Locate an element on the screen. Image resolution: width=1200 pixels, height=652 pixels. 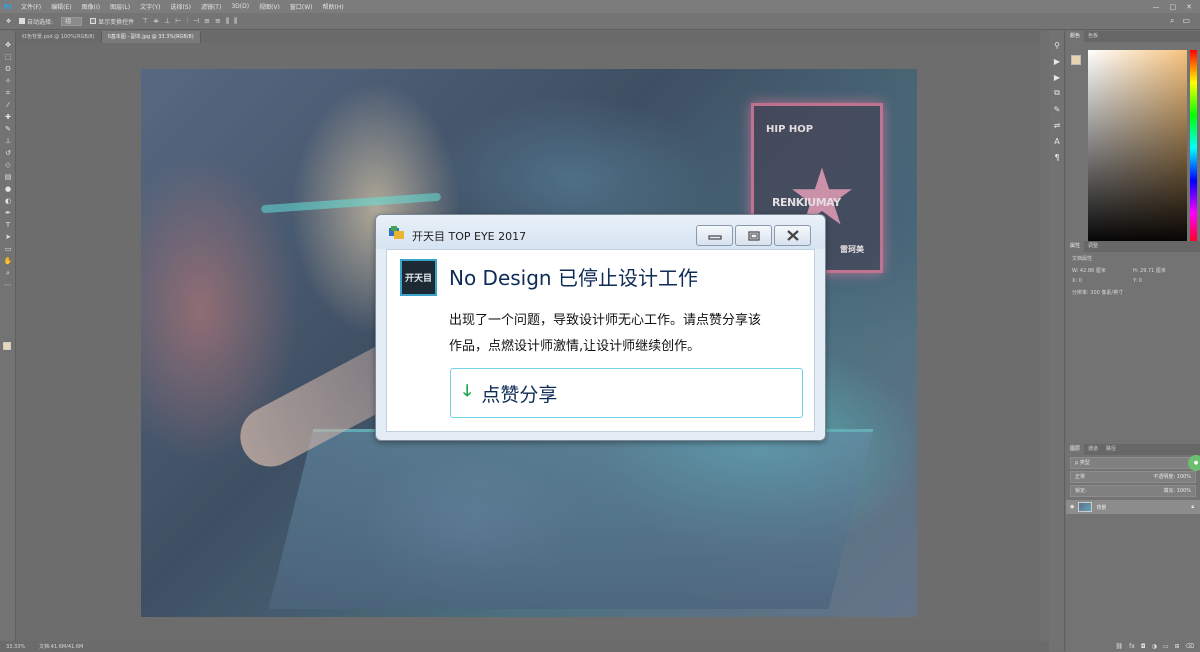
fill-field: 填充: 100% is located at coordinates (1177, 491).